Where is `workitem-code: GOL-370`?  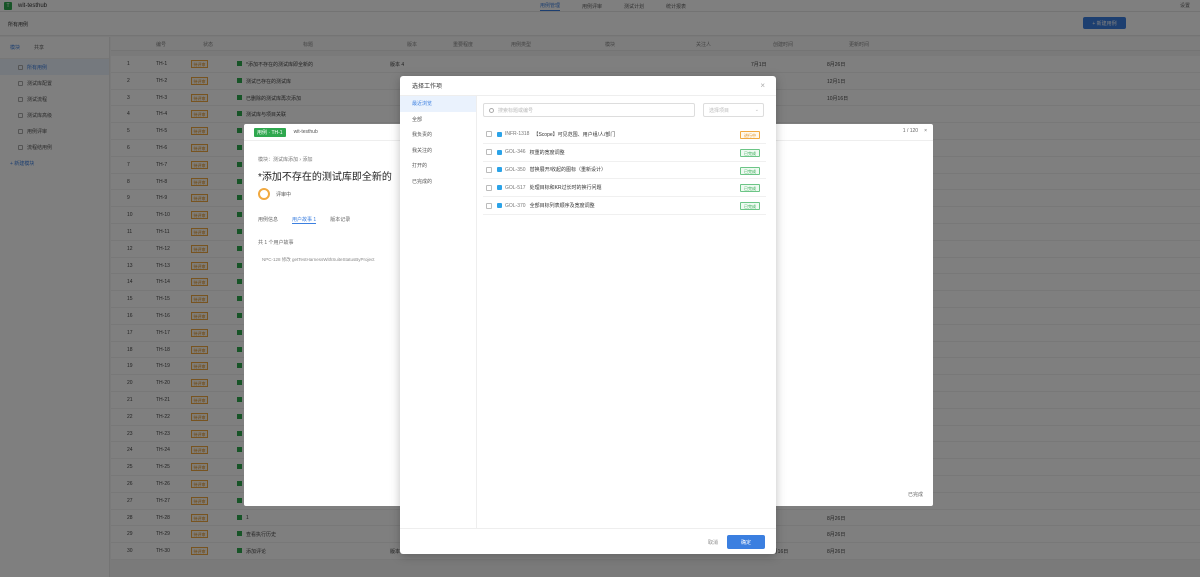
workitem-code: GOL-370 is located at coordinates (515, 205).